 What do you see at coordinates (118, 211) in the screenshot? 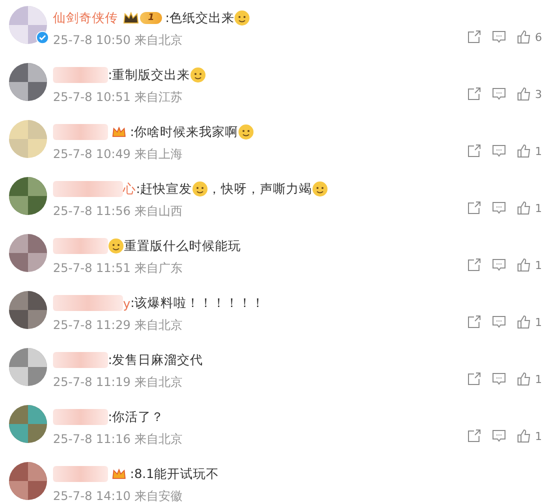
I see `comment-time: 25-7-8 11:56 来自山西` at bounding box center [118, 211].